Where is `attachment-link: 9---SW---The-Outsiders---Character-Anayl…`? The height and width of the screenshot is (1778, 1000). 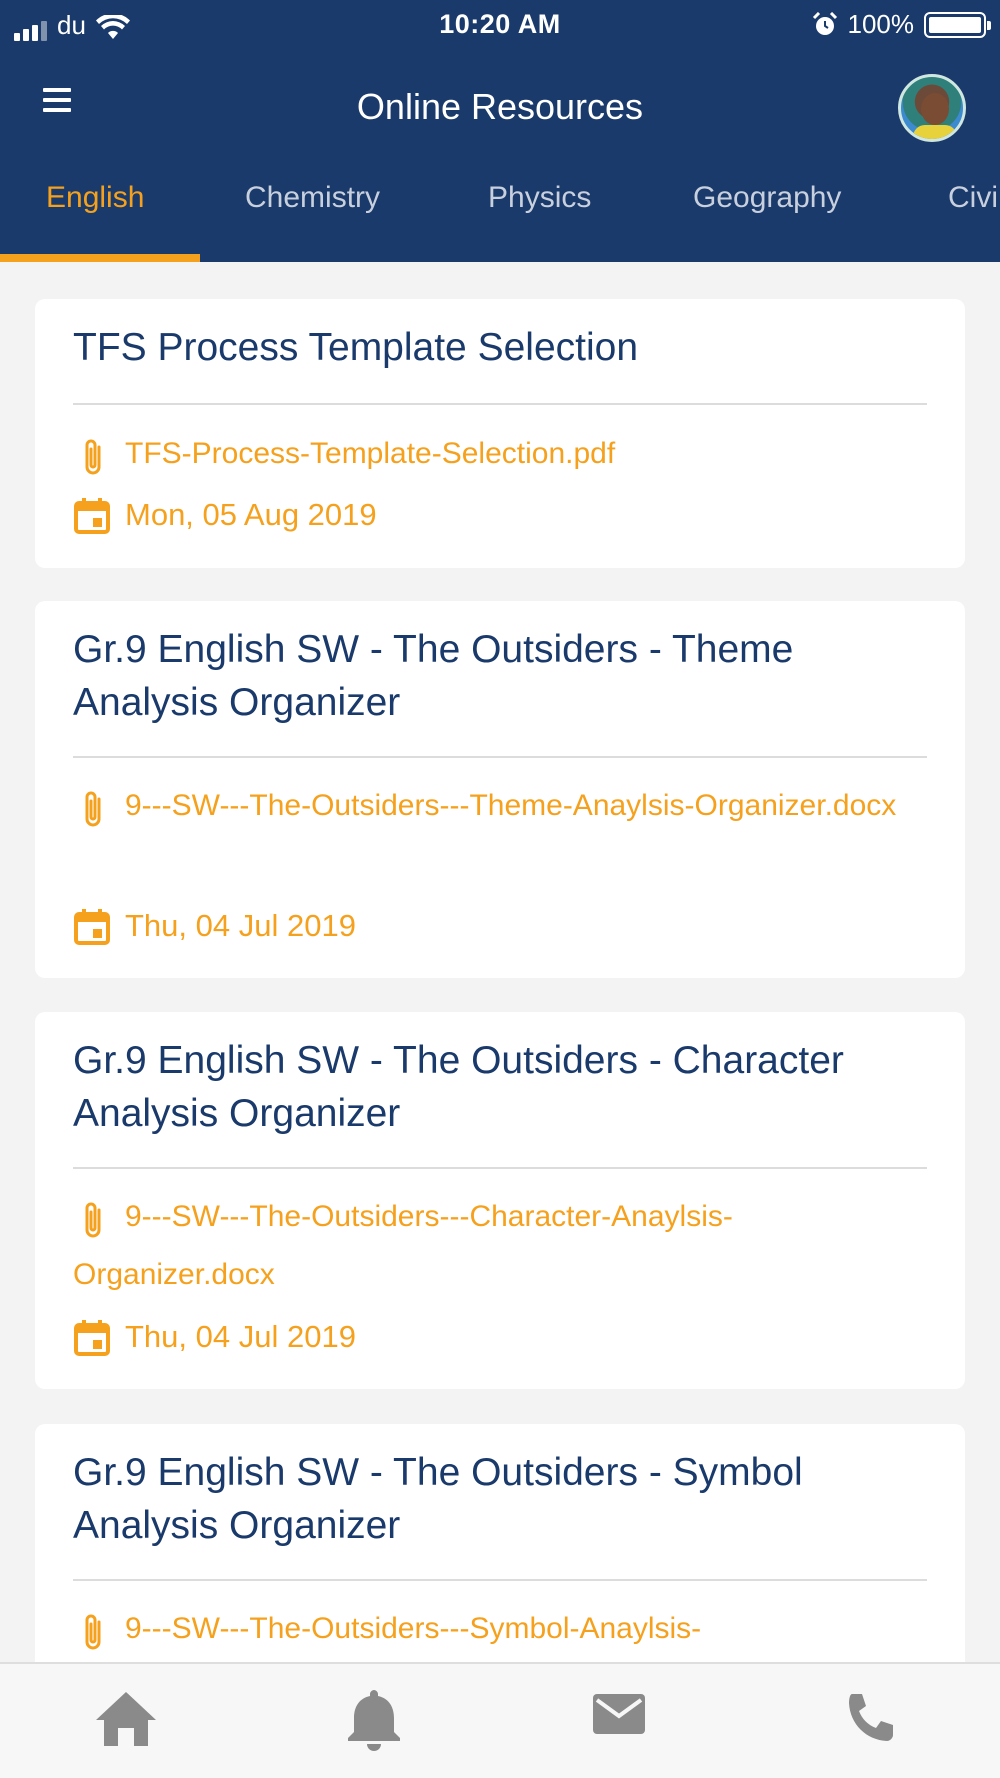
attachment-link: 9---SW---The-Outsiders---Character-Anayl… is located at coordinates (489, 1246).